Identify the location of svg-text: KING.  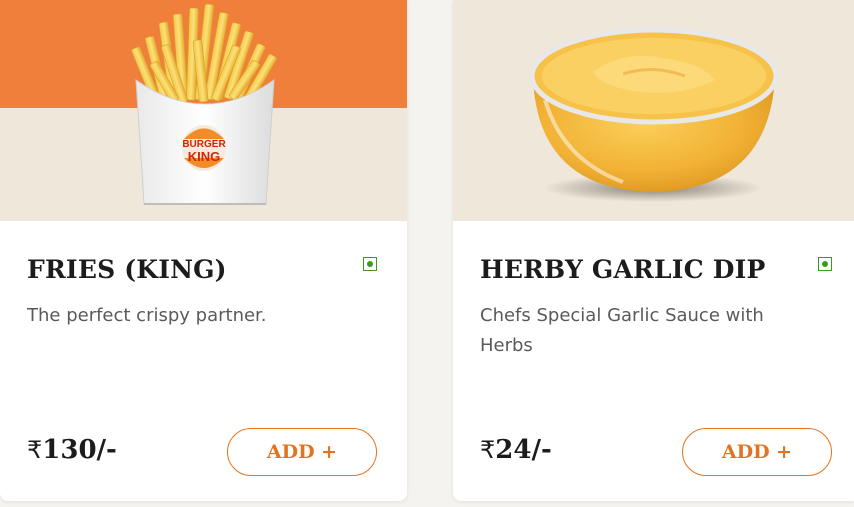
(204, 156).